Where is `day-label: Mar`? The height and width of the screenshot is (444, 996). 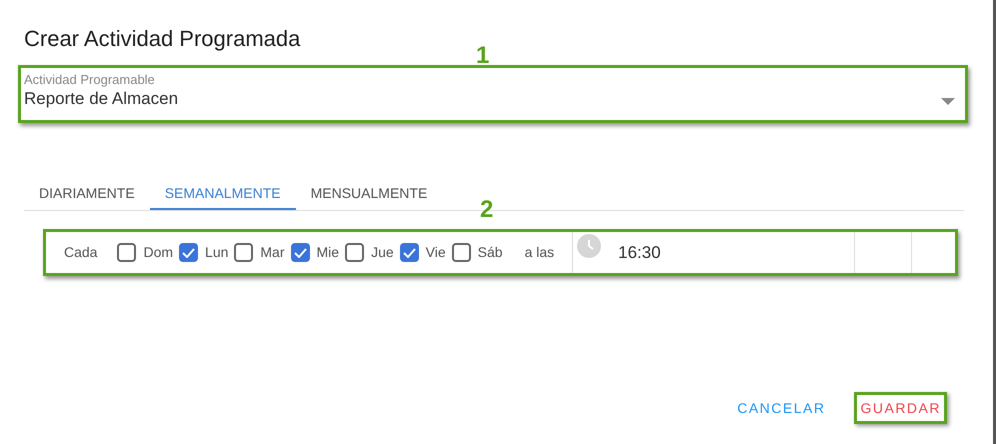 day-label: Mar is located at coordinates (272, 252).